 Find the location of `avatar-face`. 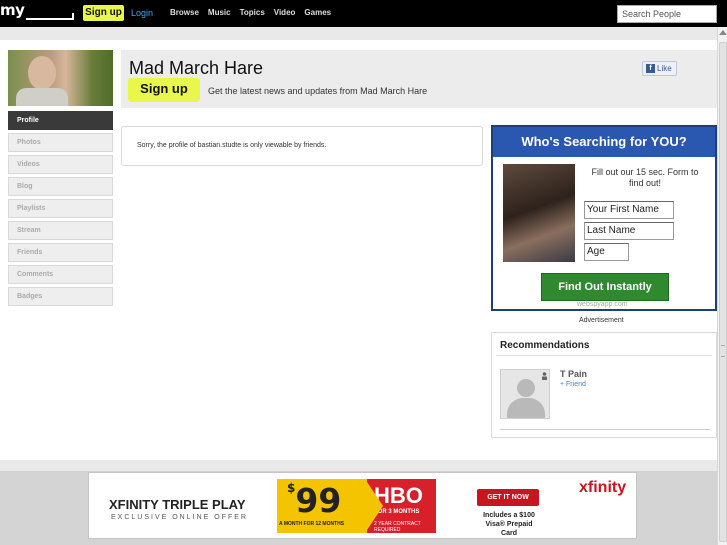

avatar-face is located at coordinates (42, 73).